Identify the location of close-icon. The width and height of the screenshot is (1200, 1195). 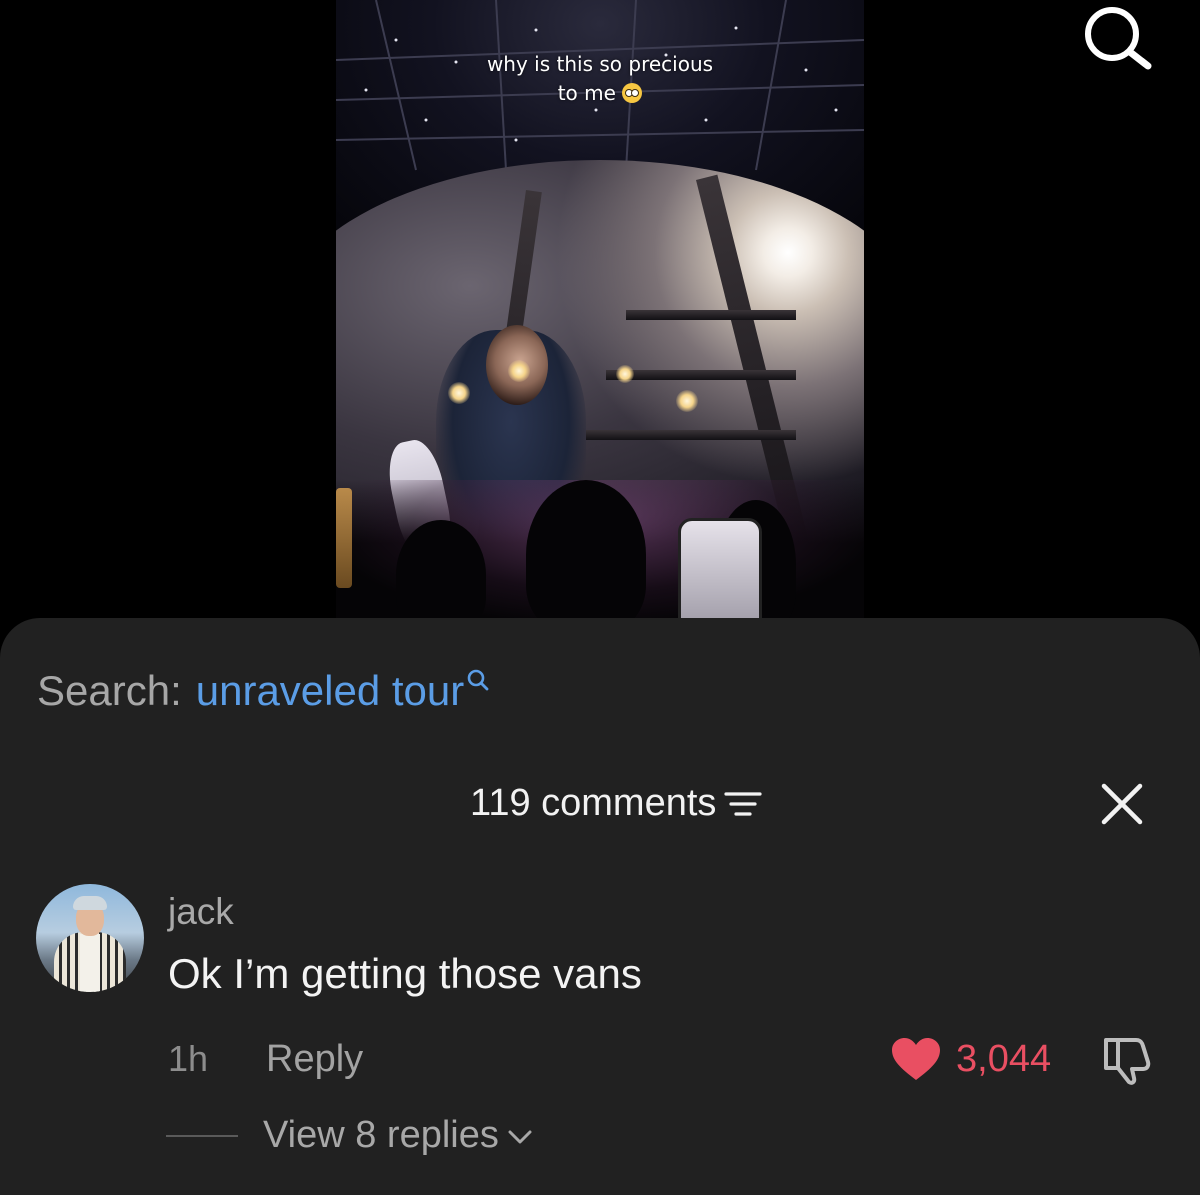
(1122, 804).